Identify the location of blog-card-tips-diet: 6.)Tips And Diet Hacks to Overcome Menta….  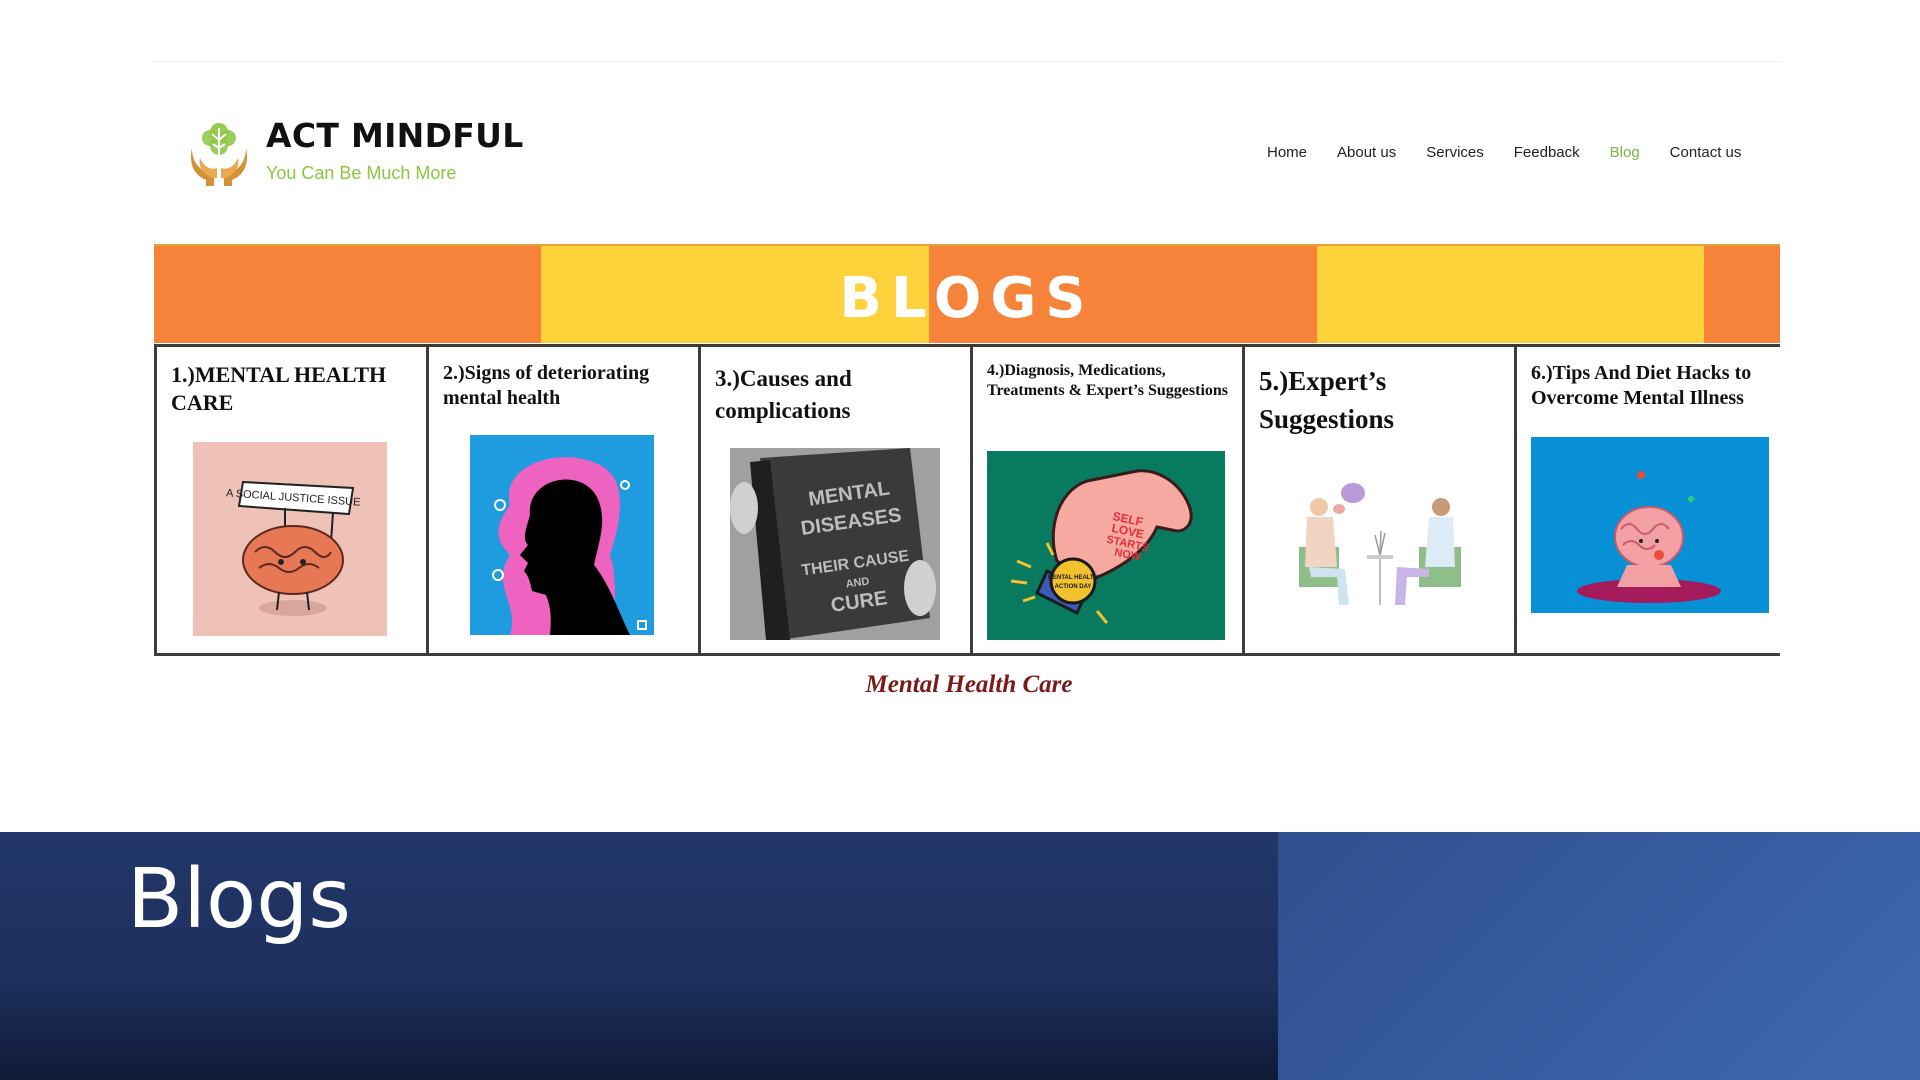
(1647, 500).